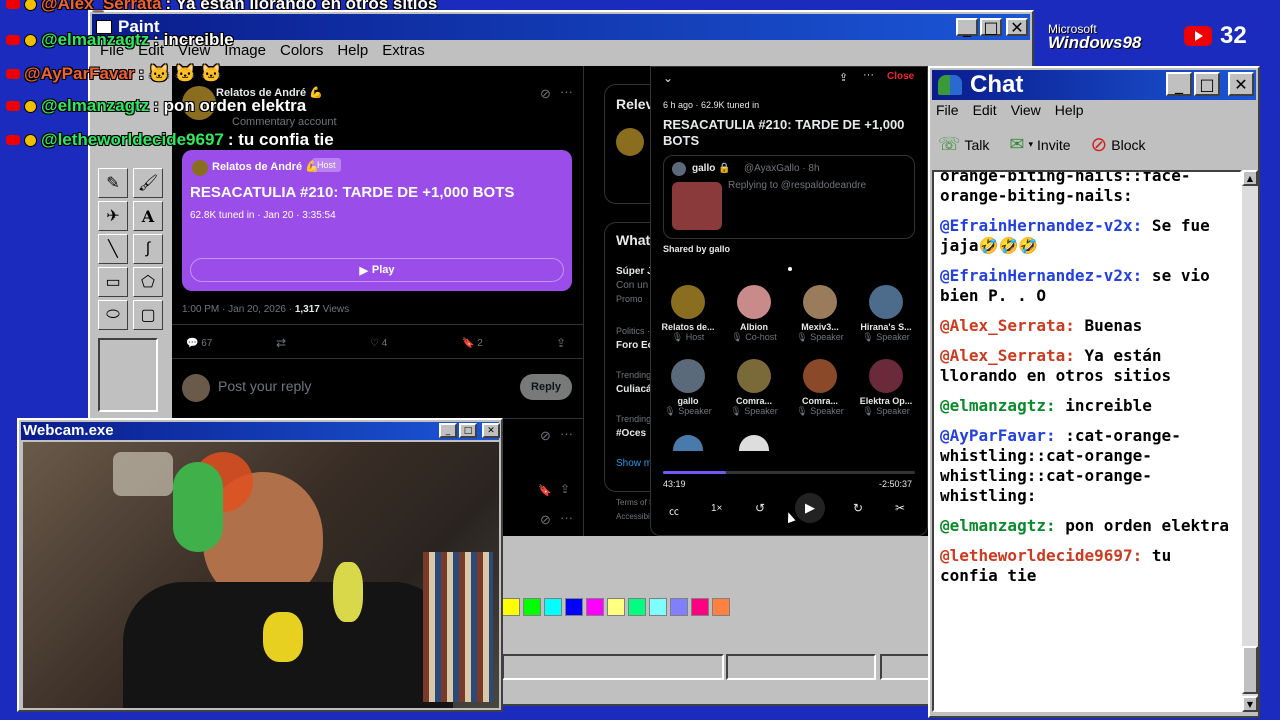  I want to click on scroll-up-button: ▲, so click(1250, 178).